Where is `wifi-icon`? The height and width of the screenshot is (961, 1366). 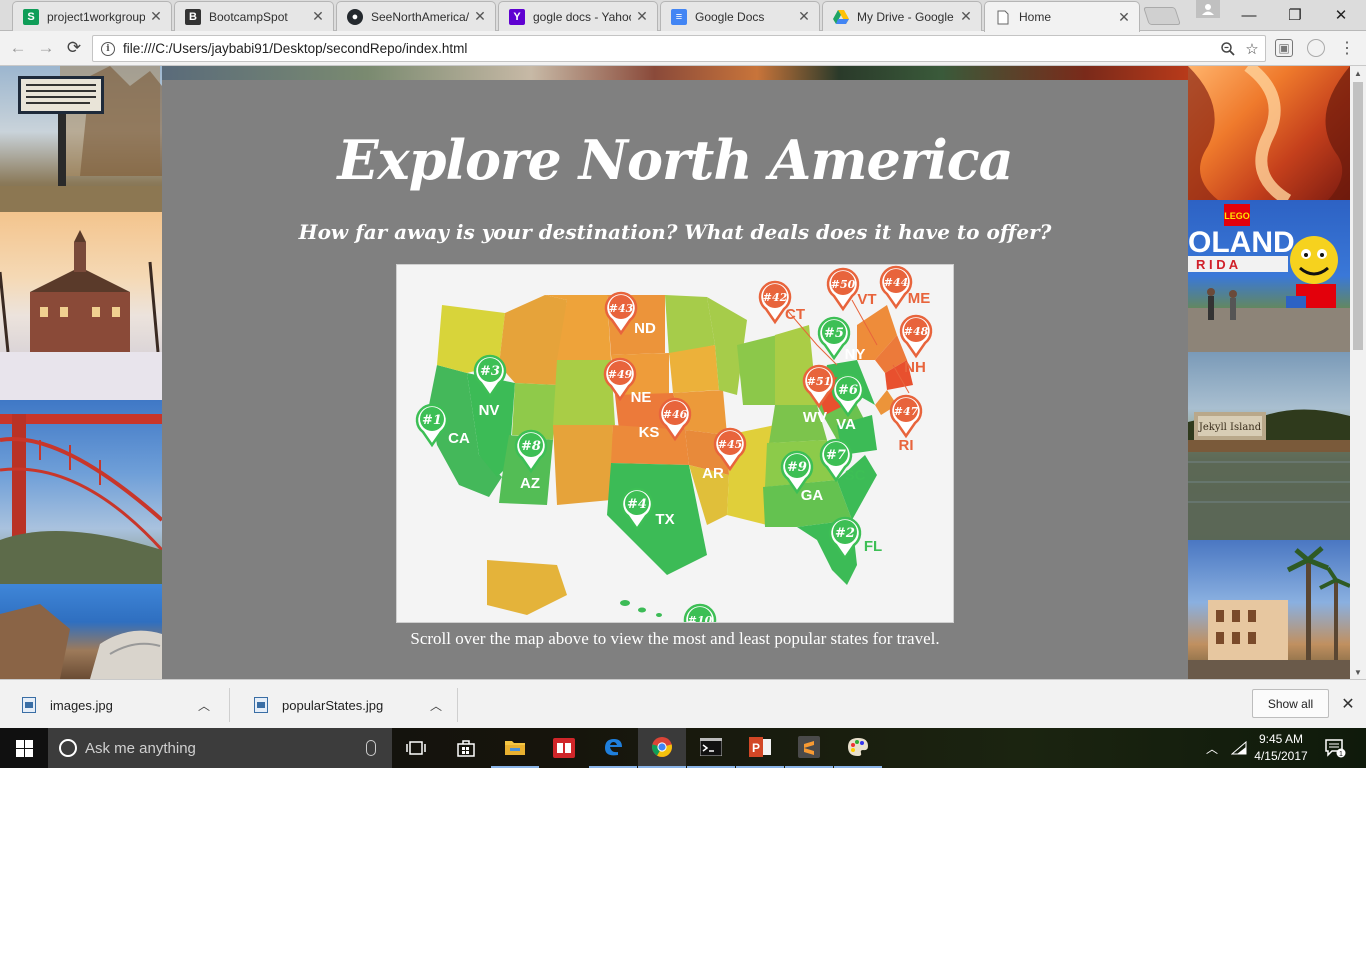 wifi-icon is located at coordinates (1239, 748).